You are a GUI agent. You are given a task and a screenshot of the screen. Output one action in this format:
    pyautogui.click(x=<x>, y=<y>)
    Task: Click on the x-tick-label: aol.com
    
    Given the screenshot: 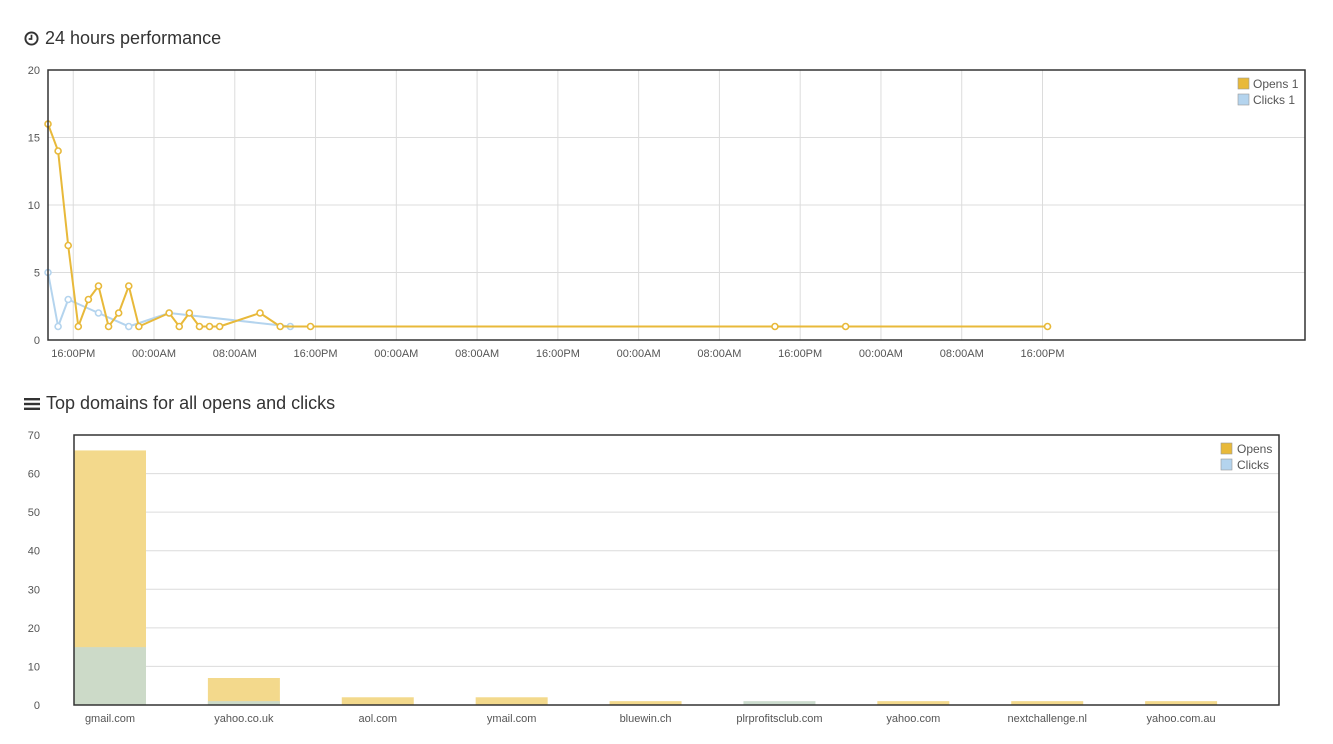 What is the action you would take?
    pyautogui.click(x=378, y=719)
    